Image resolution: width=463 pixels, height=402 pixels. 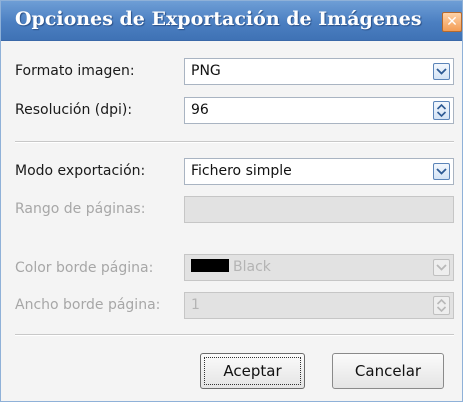 What do you see at coordinates (234, 142) in the screenshot?
I see `separator-top` at bounding box center [234, 142].